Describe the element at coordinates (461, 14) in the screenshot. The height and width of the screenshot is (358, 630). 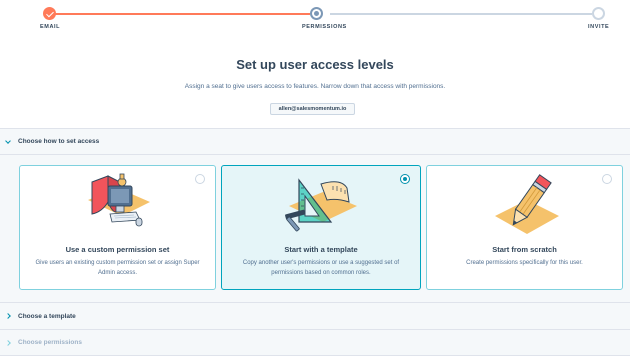
I see `stepper-line-pending` at that location.